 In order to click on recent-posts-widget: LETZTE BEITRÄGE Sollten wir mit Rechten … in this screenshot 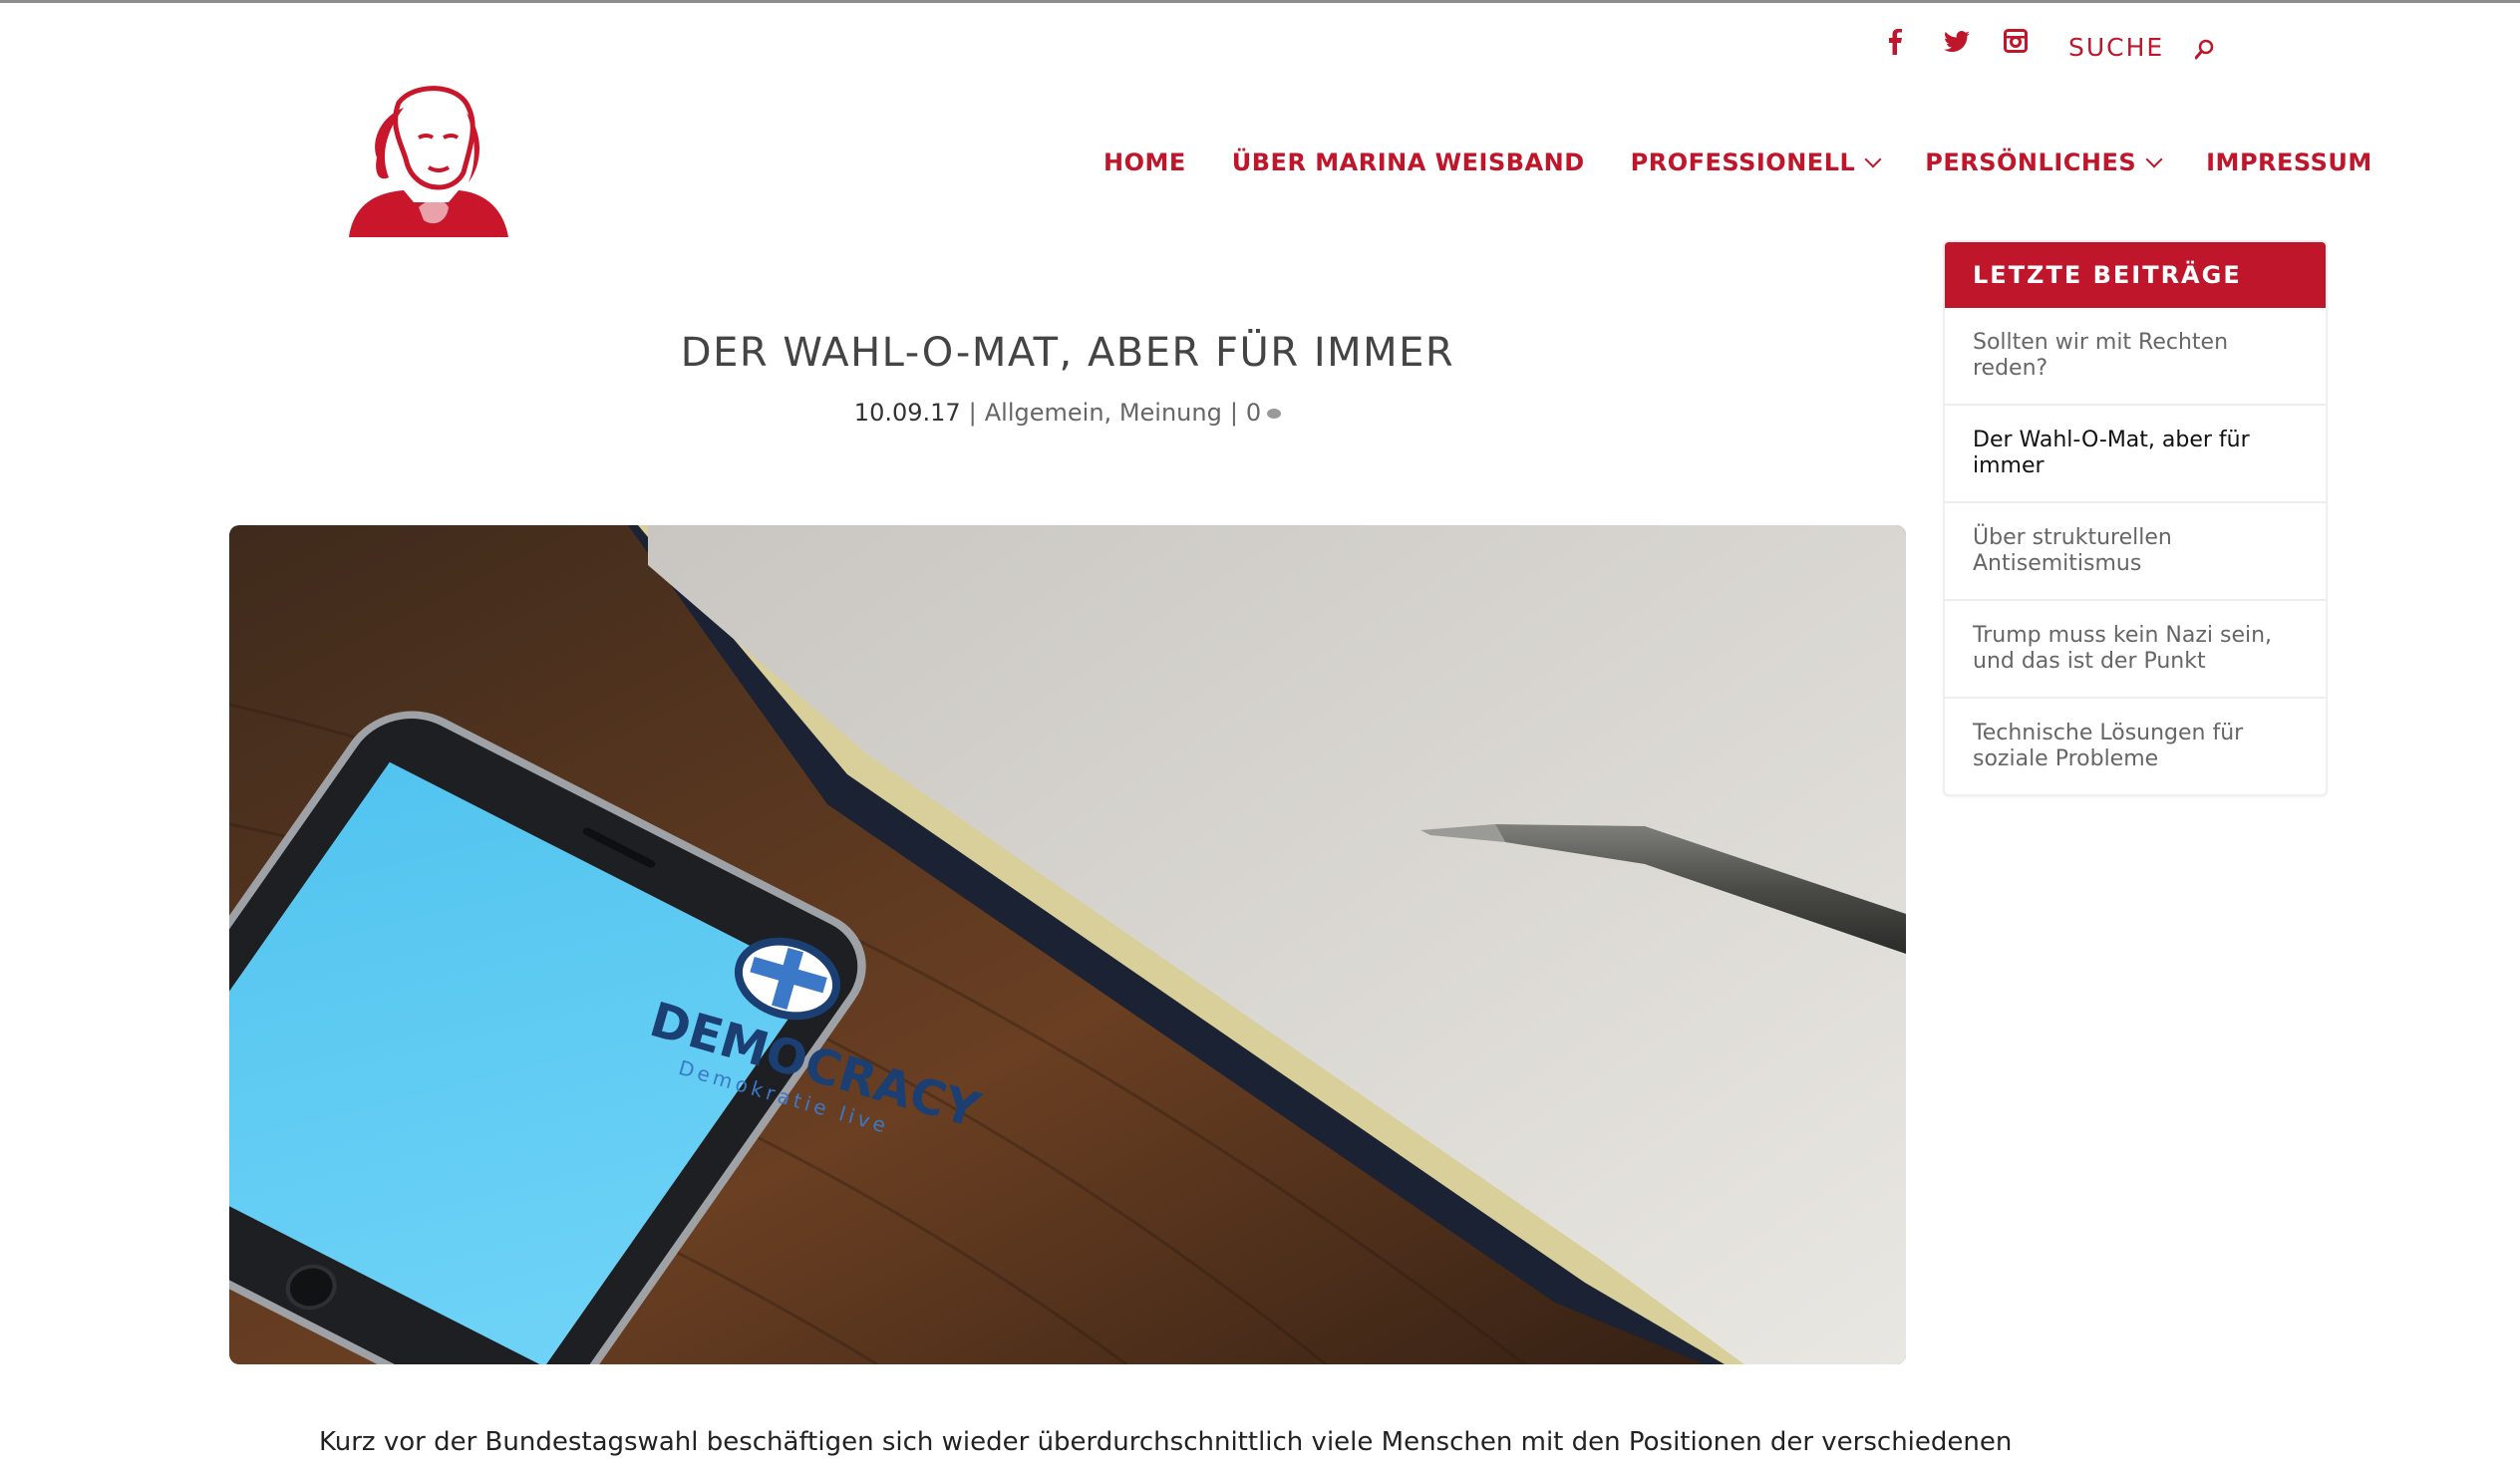, I will do `click(2135, 518)`.